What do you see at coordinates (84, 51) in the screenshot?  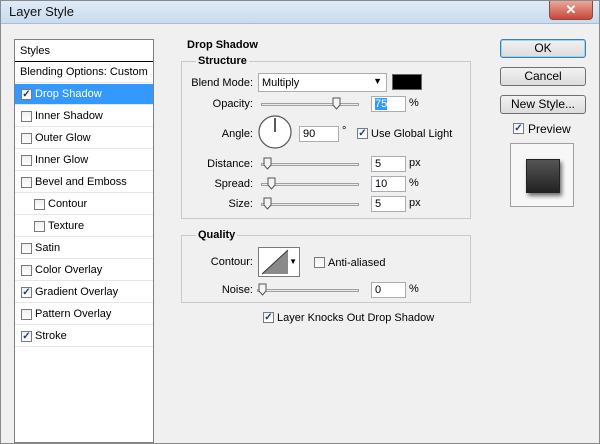 I see `styles-header: Styles` at bounding box center [84, 51].